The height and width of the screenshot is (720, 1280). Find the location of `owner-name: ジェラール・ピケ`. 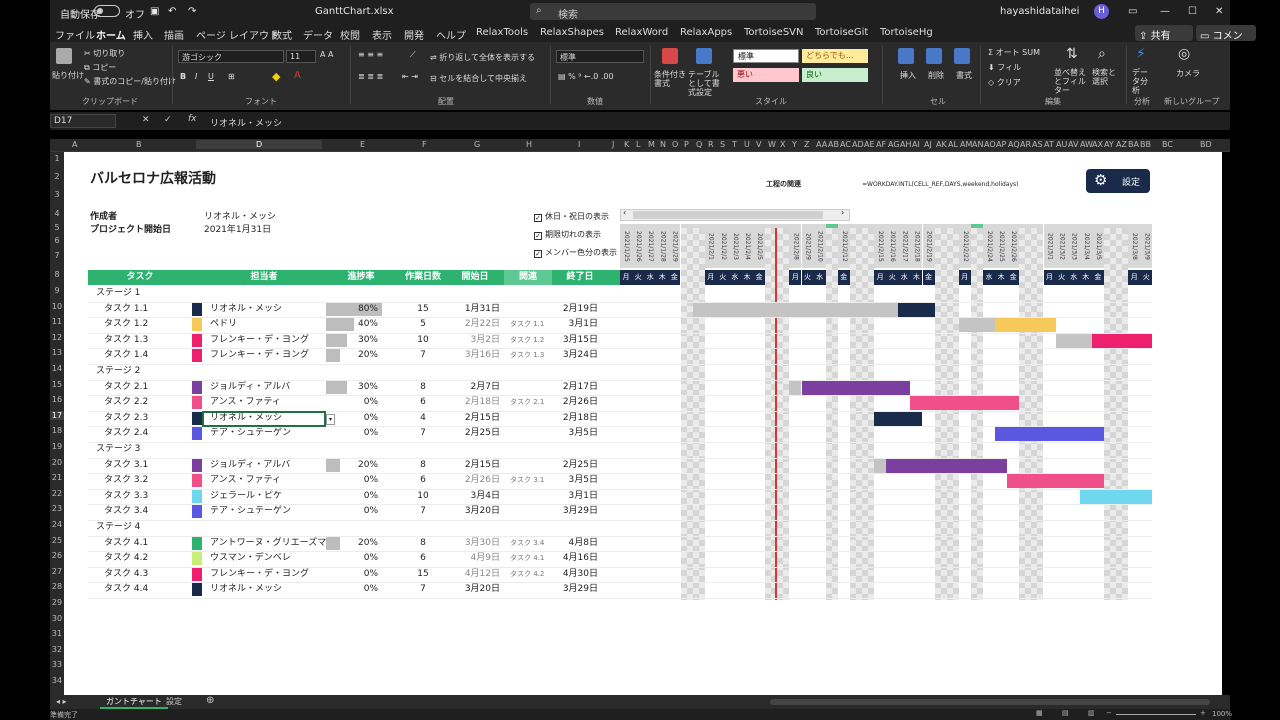

owner-name: ジェラール・ピケ is located at coordinates (246, 496).